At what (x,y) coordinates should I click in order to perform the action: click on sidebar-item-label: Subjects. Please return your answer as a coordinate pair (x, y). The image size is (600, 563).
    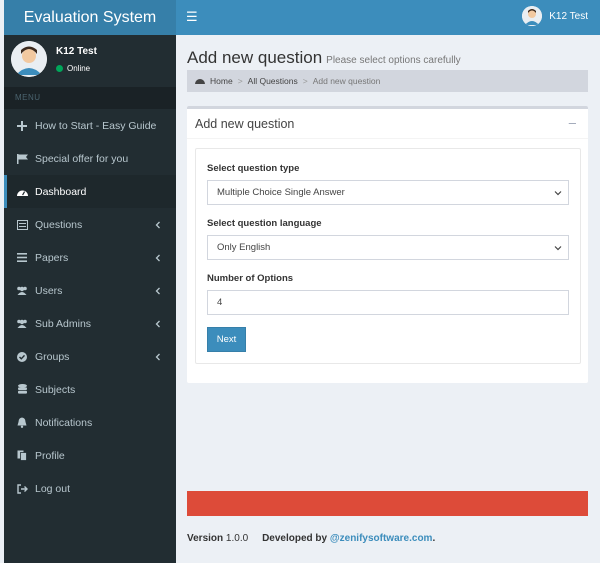
    Looking at the image, I should click on (55, 389).